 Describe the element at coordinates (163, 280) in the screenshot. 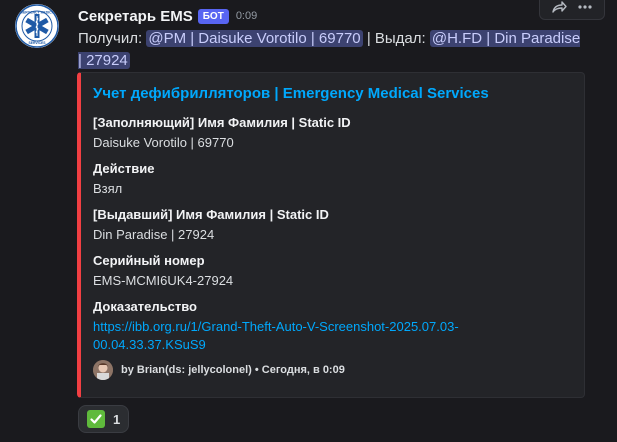

I see `field-value: EMS-MCMI6UK4-27924` at that location.